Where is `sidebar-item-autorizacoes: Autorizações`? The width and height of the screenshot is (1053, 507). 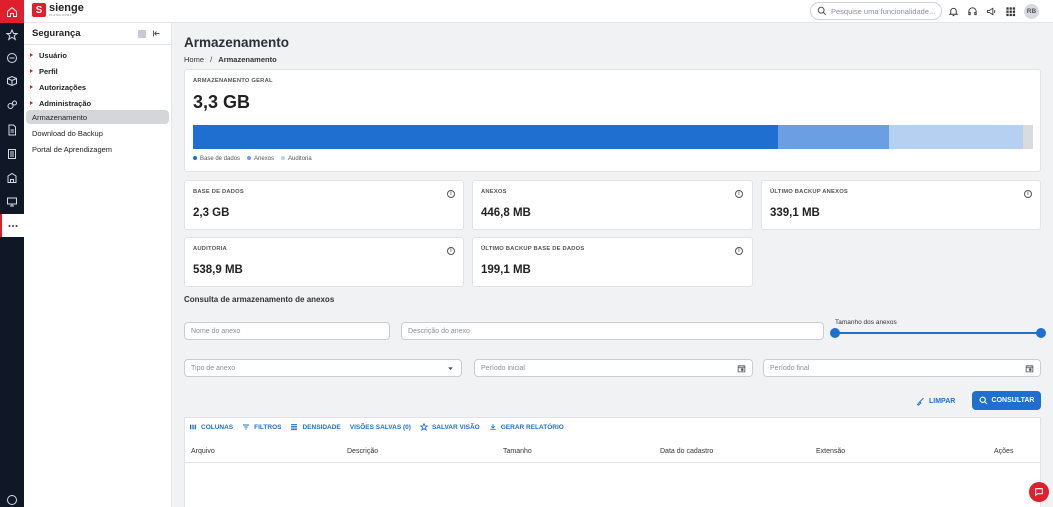 sidebar-item-autorizacoes: Autorizações is located at coordinates (58, 87).